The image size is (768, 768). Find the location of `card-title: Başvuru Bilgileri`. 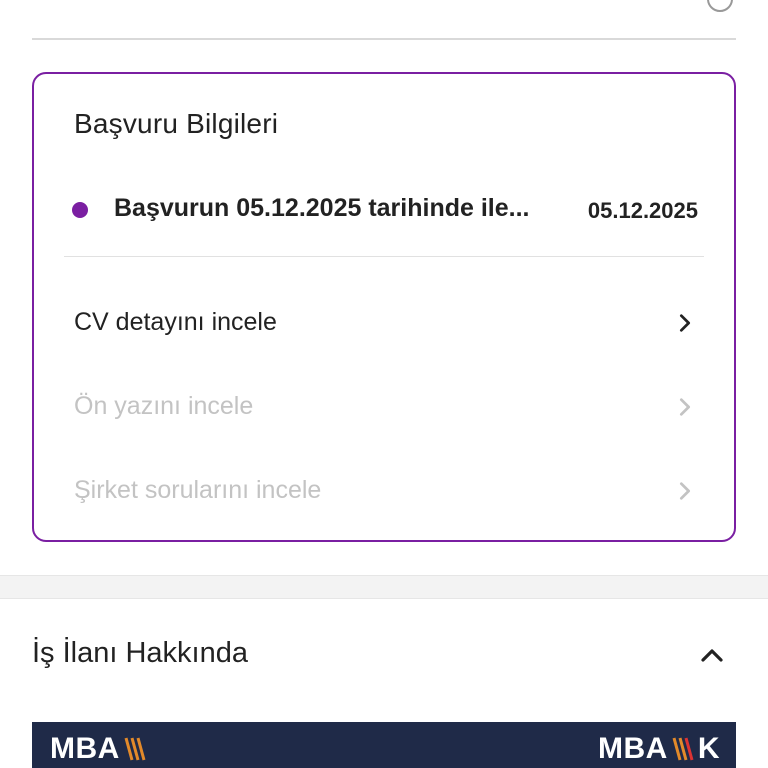

card-title: Başvuru Bilgileri is located at coordinates (176, 123).